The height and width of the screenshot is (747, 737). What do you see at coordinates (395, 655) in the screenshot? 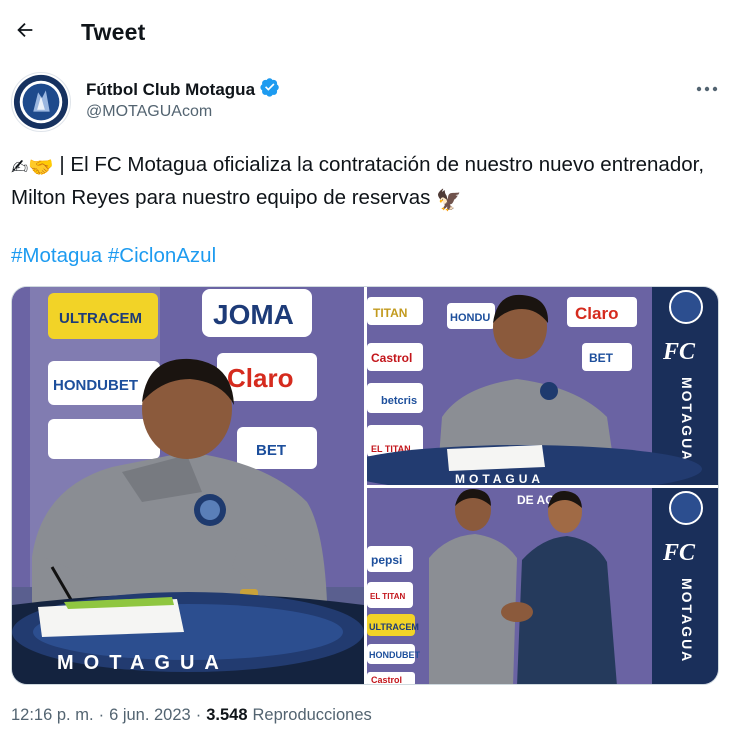
I see `sponsor-hondubet-2: HONDUBET` at bounding box center [395, 655].